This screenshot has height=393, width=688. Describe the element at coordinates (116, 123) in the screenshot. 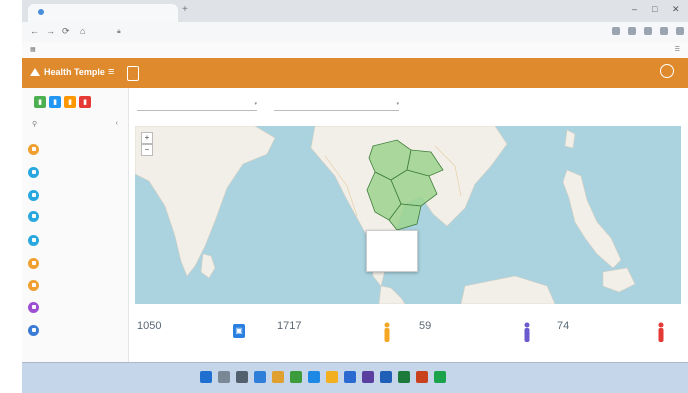

I see `chevron-icon: ‹` at that location.